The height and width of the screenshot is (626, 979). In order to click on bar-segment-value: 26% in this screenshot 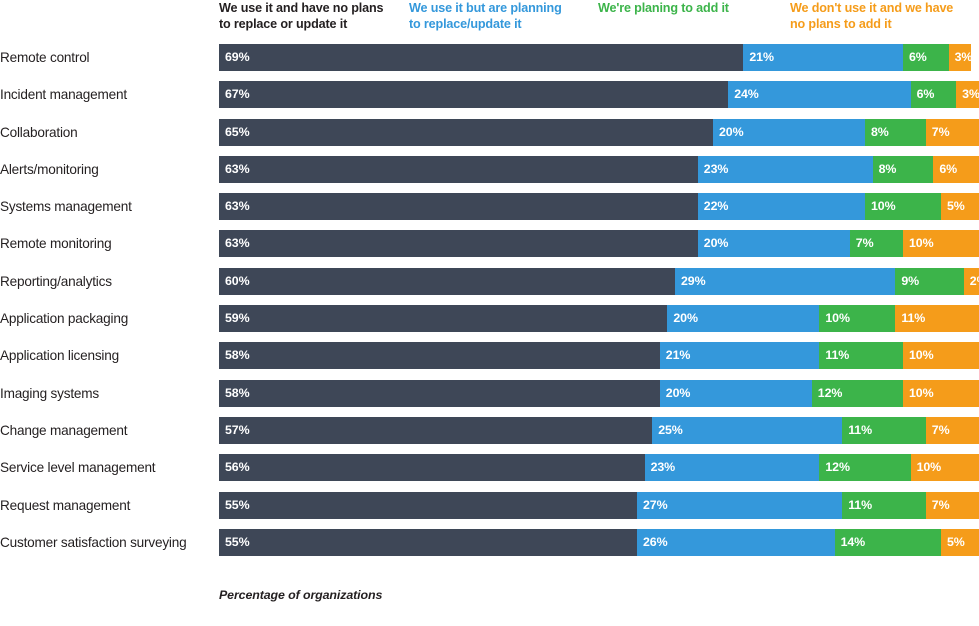, I will do `click(655, 541)`.